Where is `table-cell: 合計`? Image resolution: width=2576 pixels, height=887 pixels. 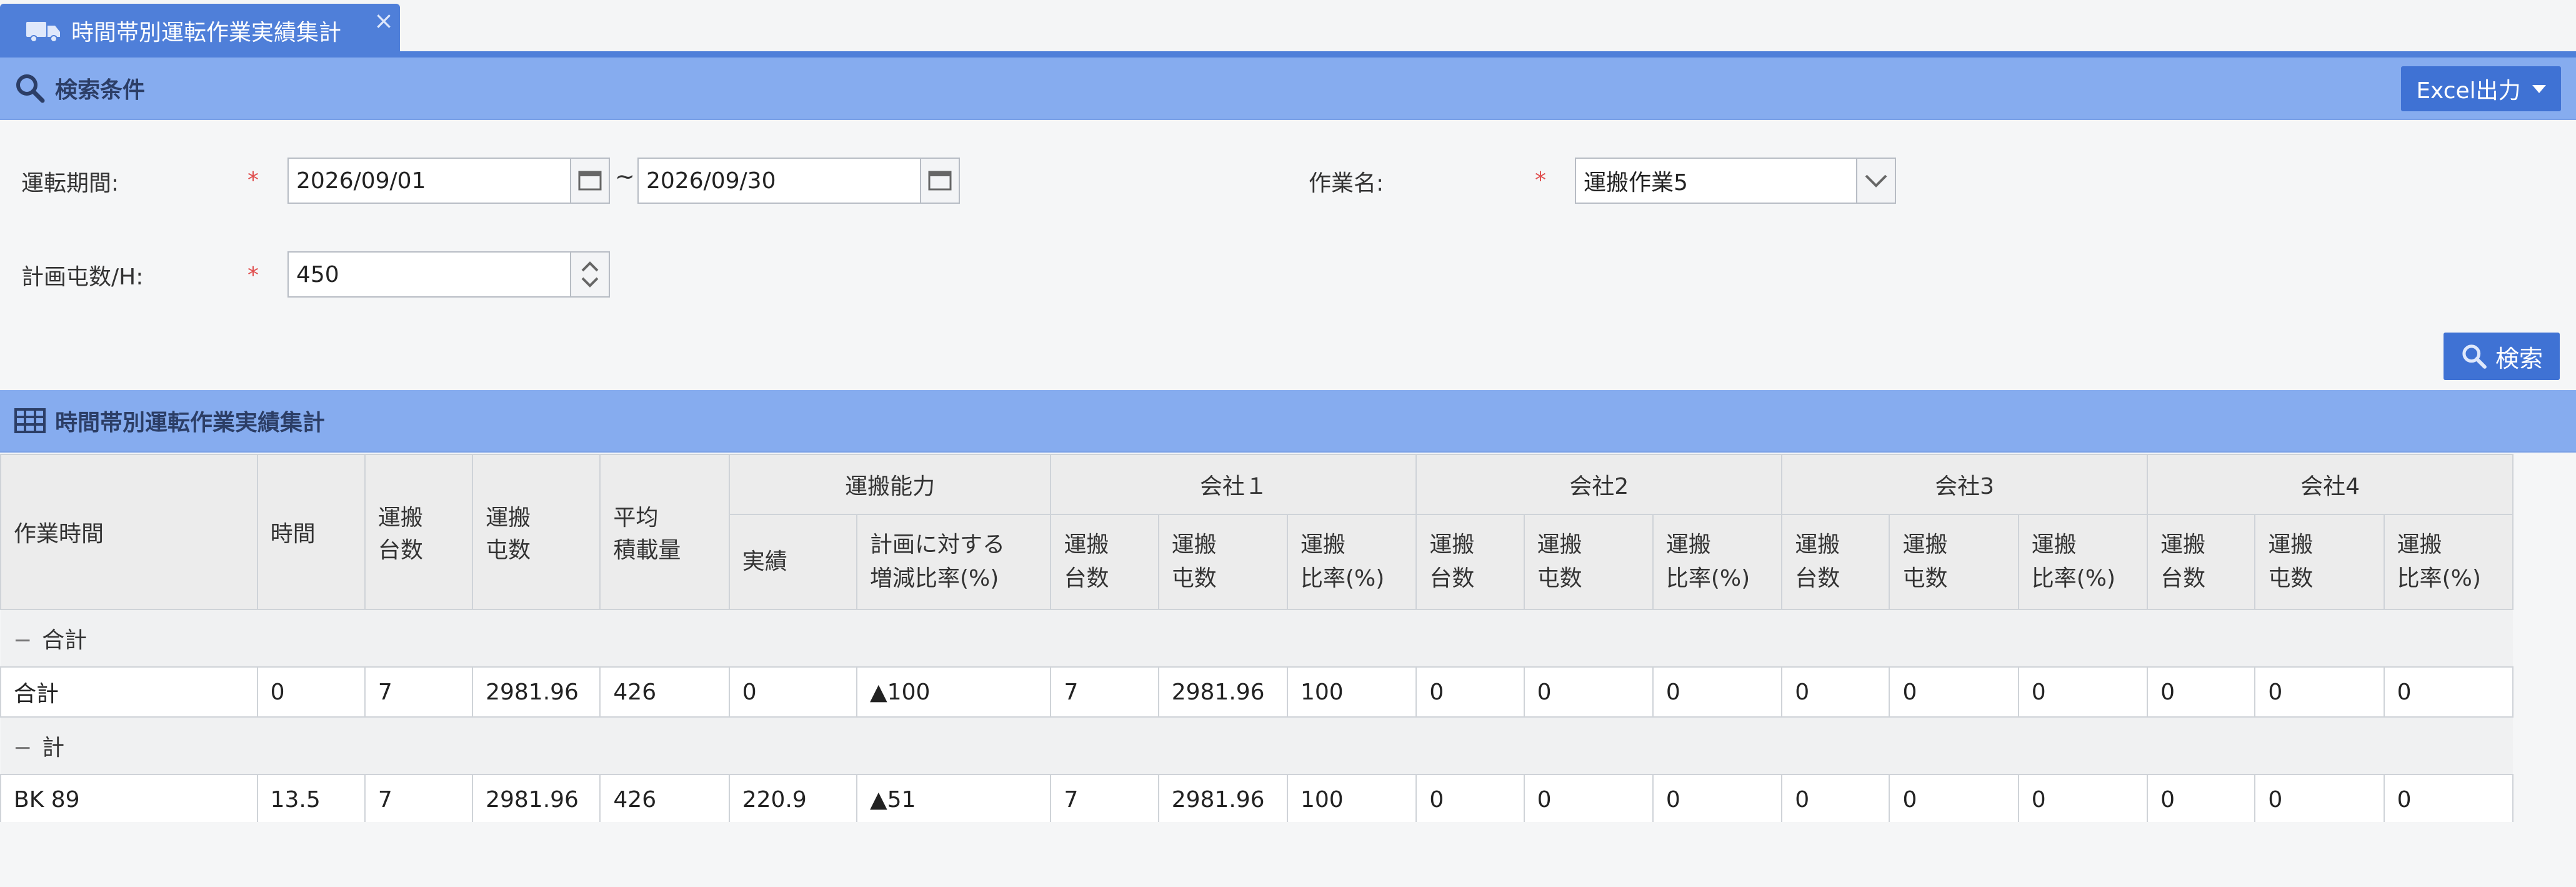
table-cell: 合計 is located at coordinates (129, 692).